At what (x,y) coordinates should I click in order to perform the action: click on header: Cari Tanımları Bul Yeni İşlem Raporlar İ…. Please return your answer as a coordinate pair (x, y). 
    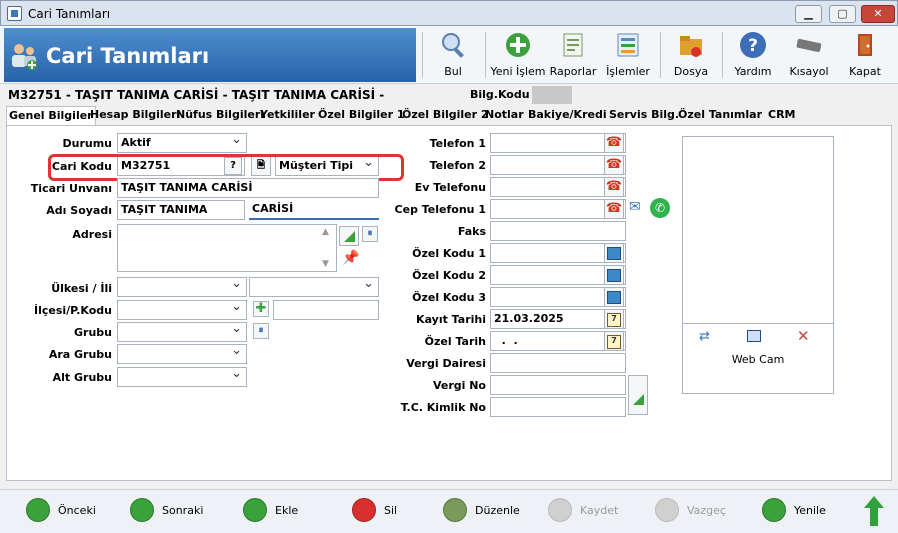
    Looking at the image, I should click on (449, 55).